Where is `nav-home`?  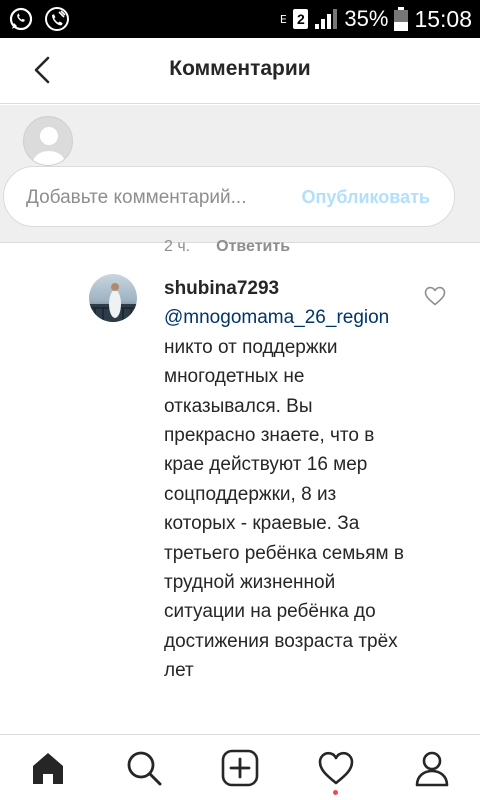
nav-home is located at coordinates (48, 768).